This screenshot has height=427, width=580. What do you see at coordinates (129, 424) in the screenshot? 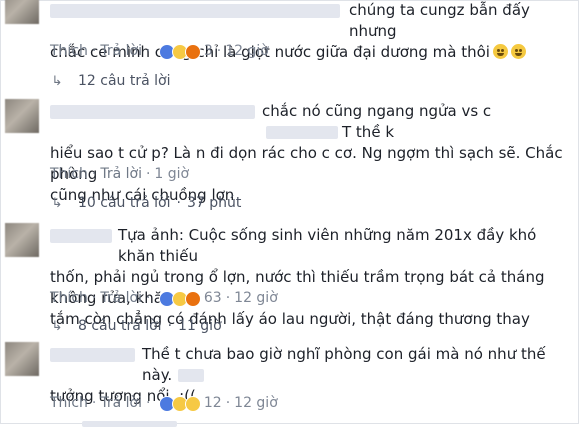
I see `next-comment-redacted` at bounding box center [129, 424].